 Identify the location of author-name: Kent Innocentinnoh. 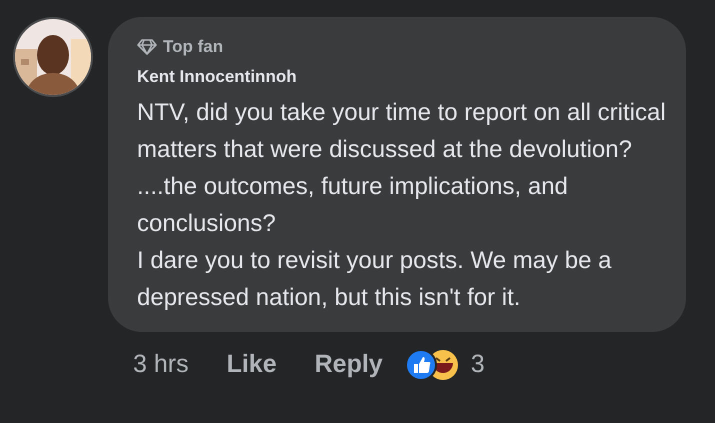
(217, 76).